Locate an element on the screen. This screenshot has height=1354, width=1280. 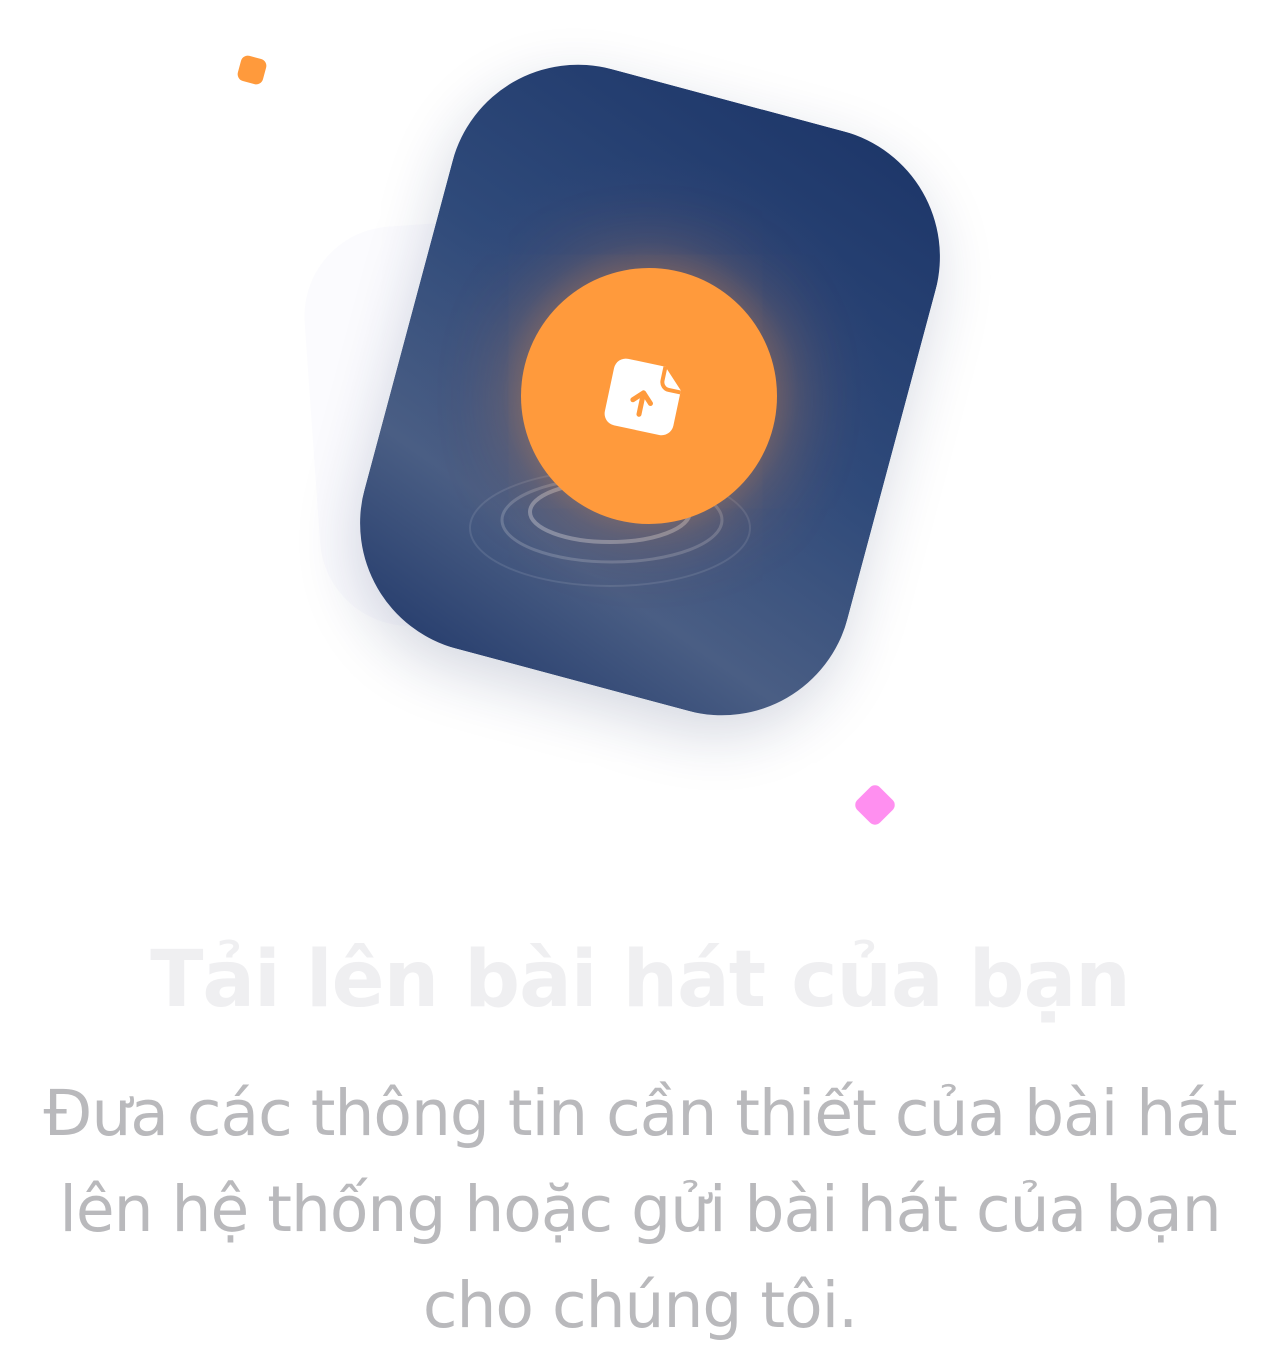
file-upload-icon is located at coordinates (642, 397).